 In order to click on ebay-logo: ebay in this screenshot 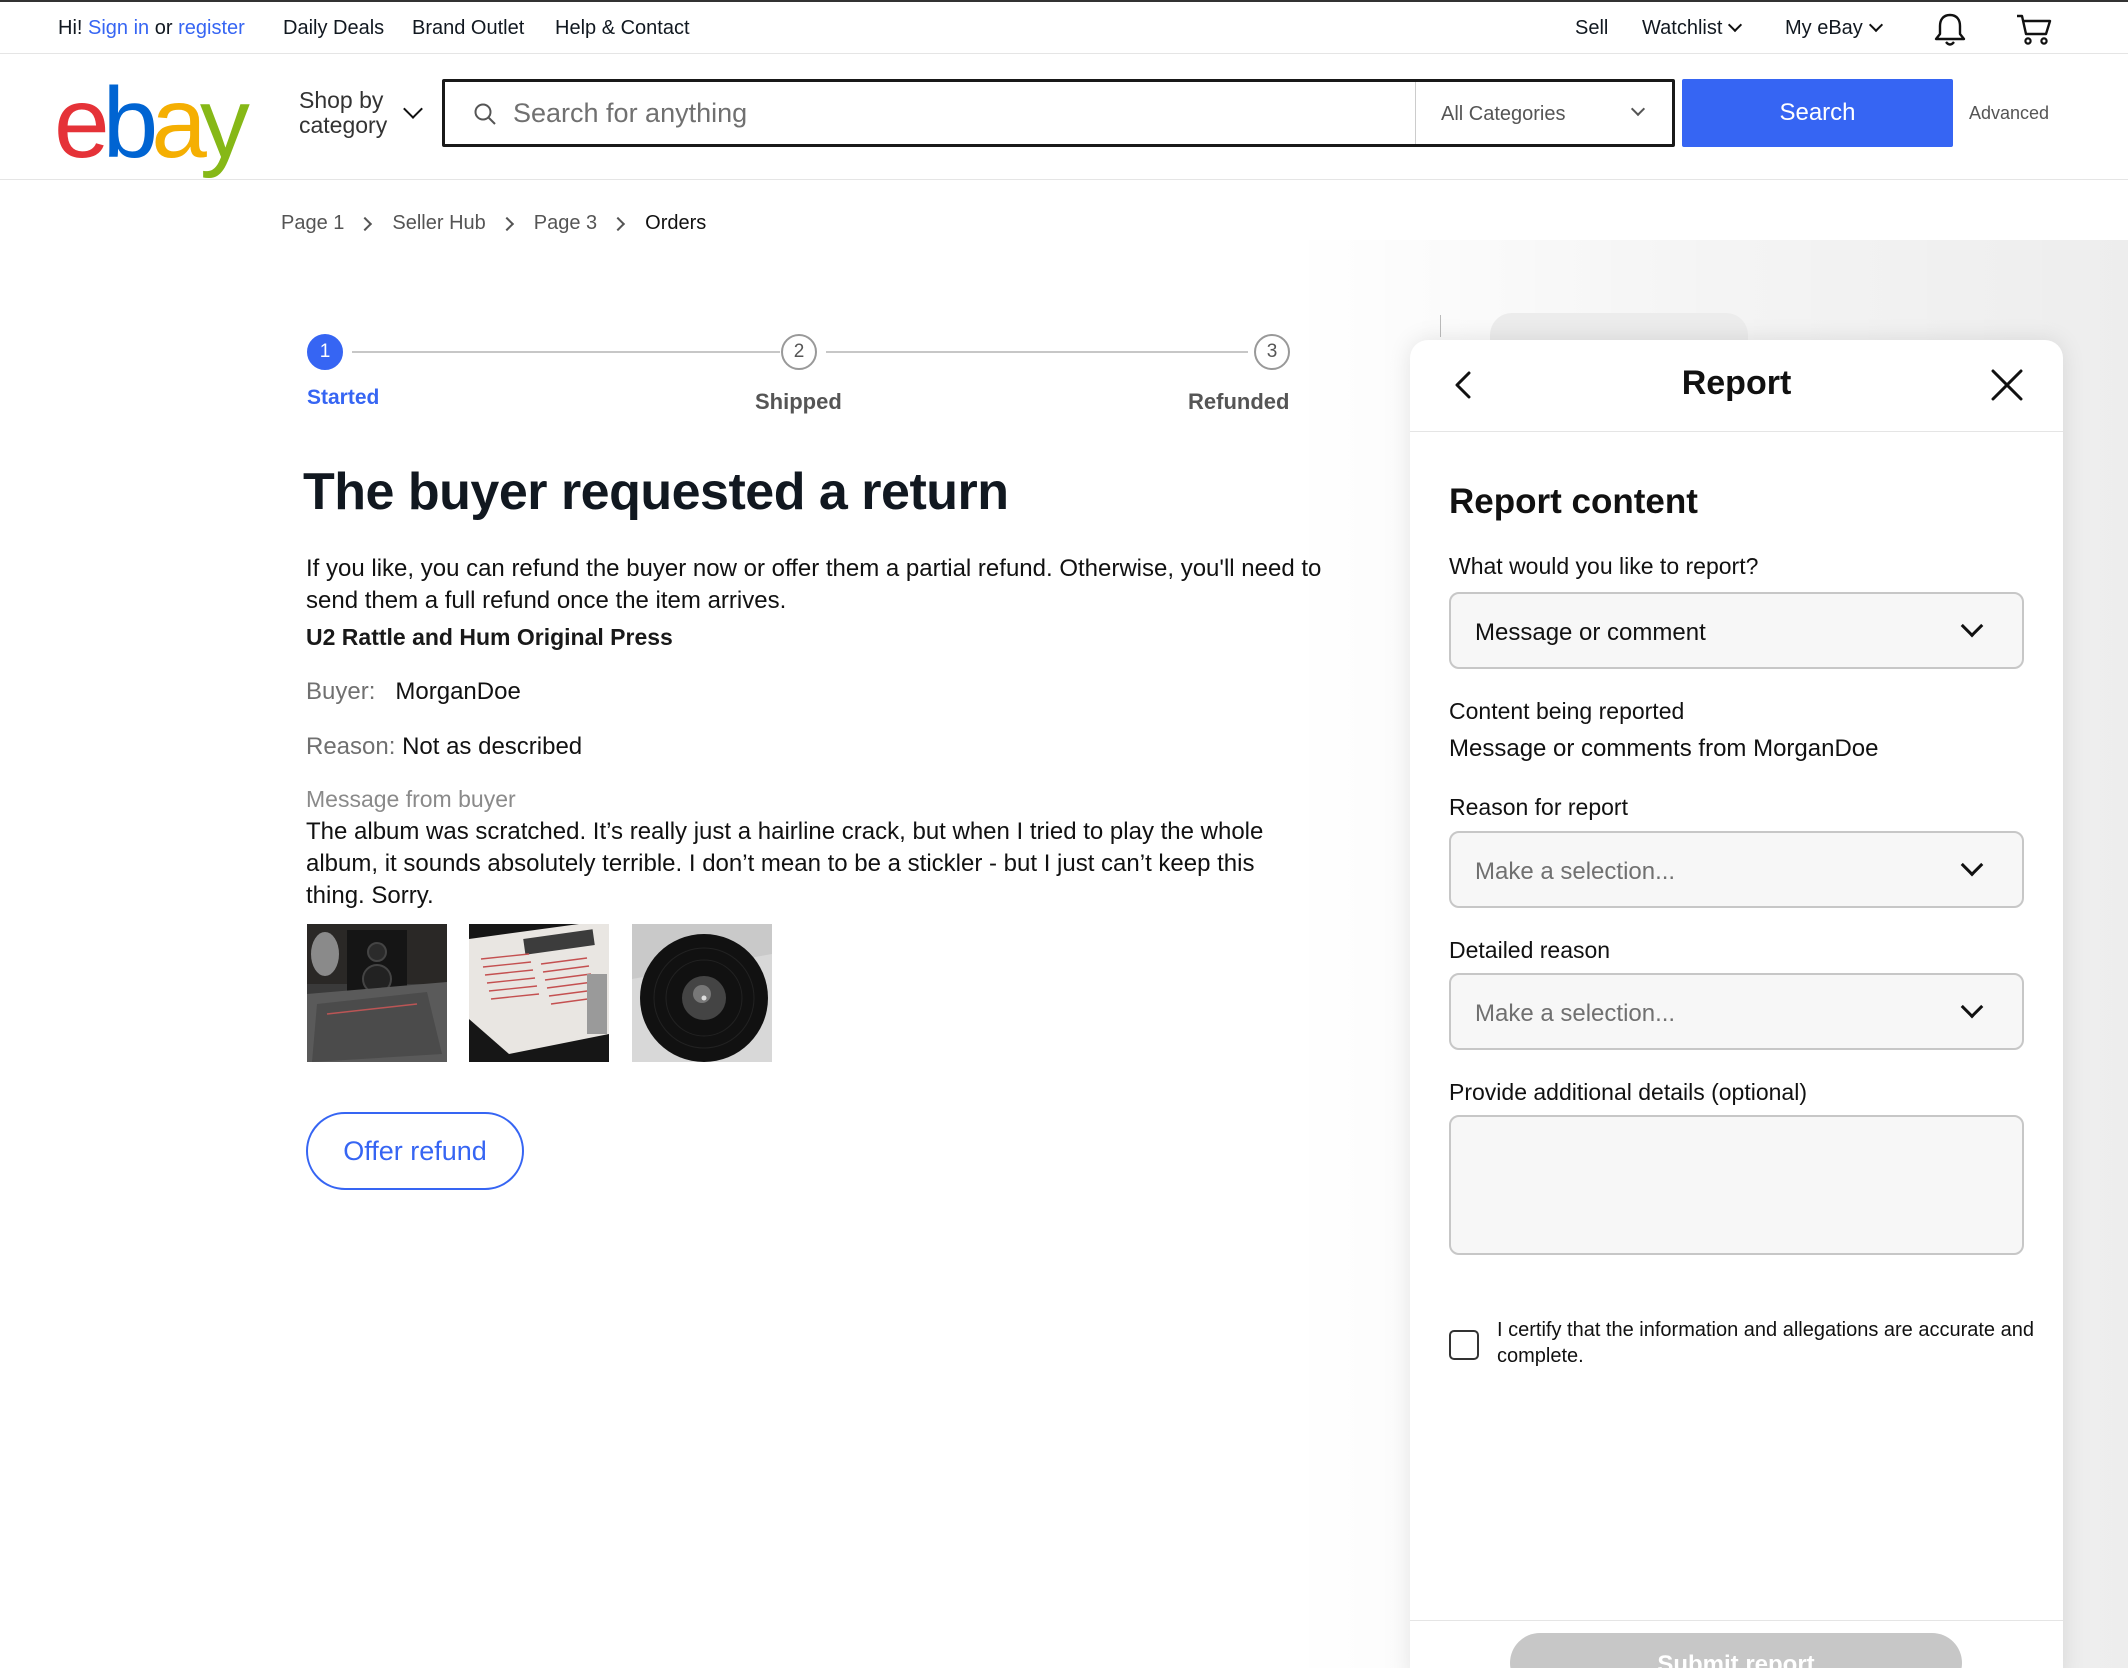, I will do `click(152, 123)`.